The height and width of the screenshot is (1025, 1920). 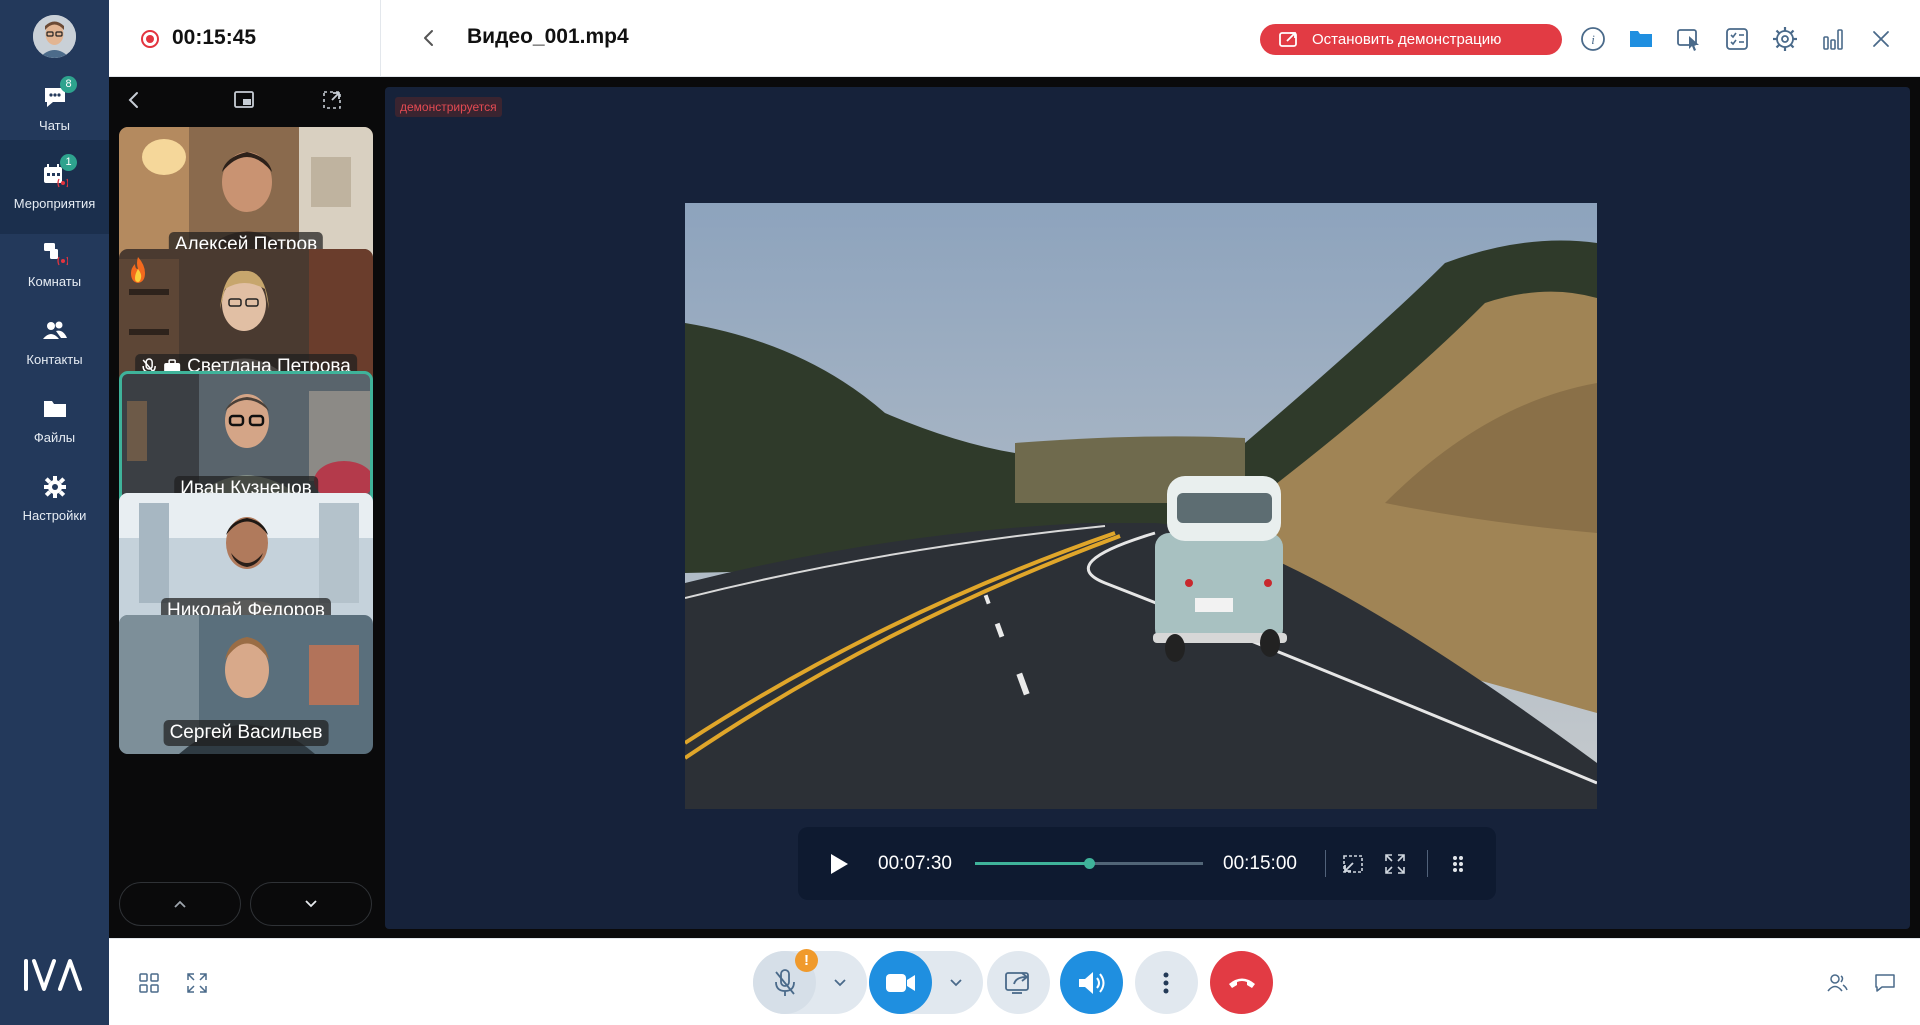 What do you see at coordinates (53, 975) in the screenshot?
I see `iva-logo` at bounding box center [53, 975].